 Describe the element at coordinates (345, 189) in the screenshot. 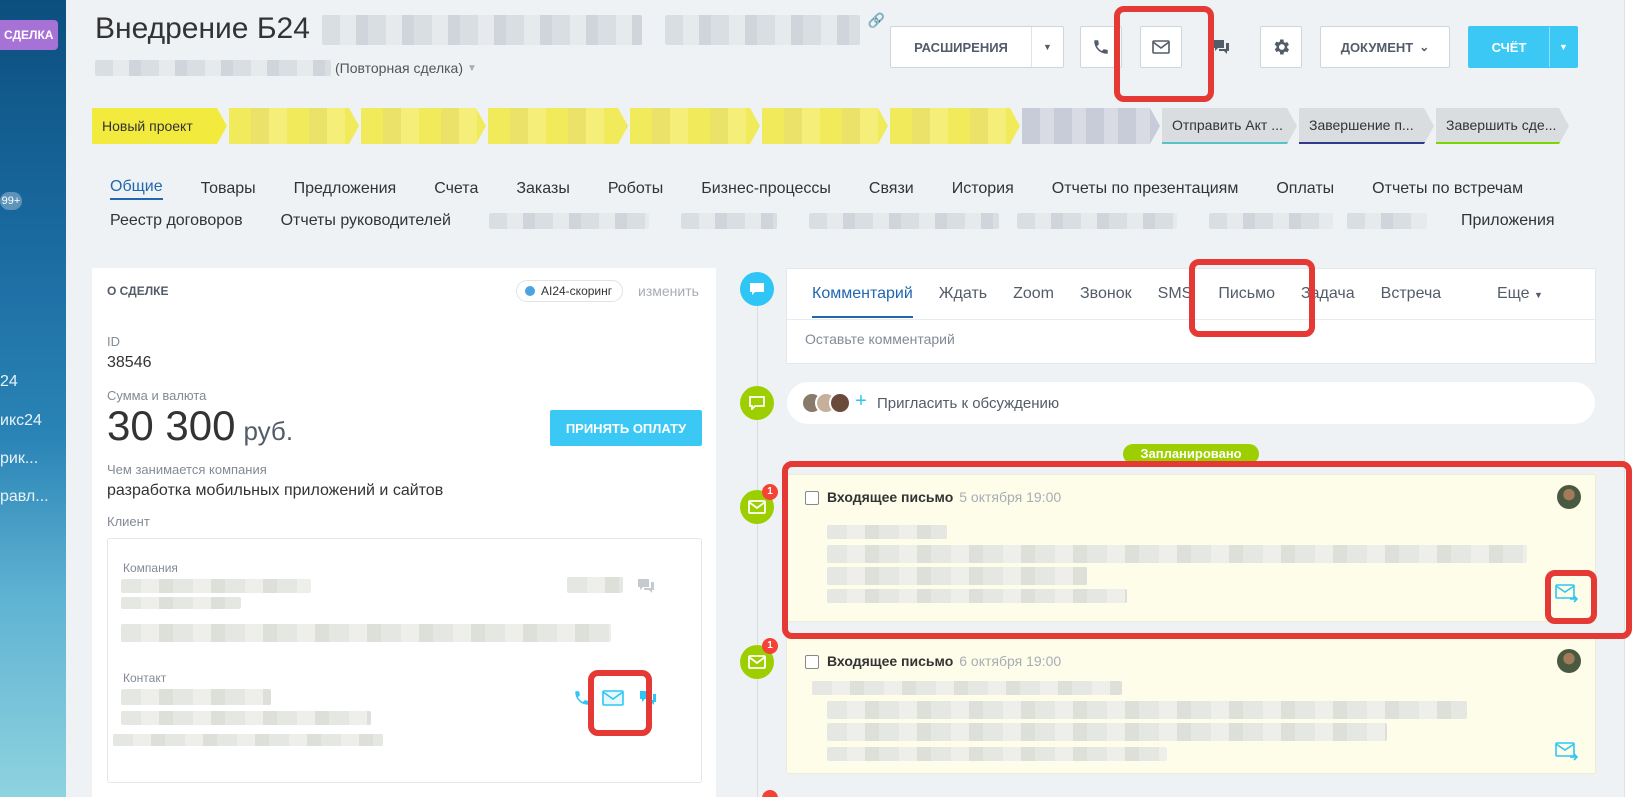

I see `tab-item: Предложения` at that location.